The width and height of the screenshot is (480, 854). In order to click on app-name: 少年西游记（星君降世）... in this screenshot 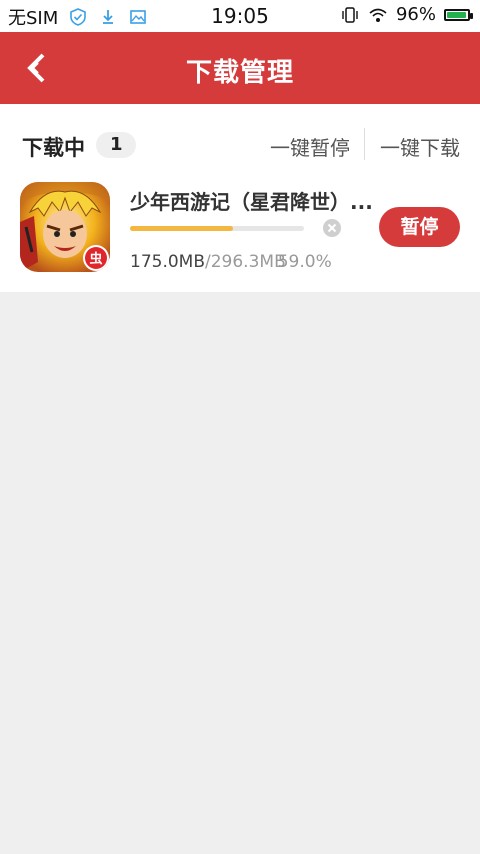, I will do `click(251, 202)`.